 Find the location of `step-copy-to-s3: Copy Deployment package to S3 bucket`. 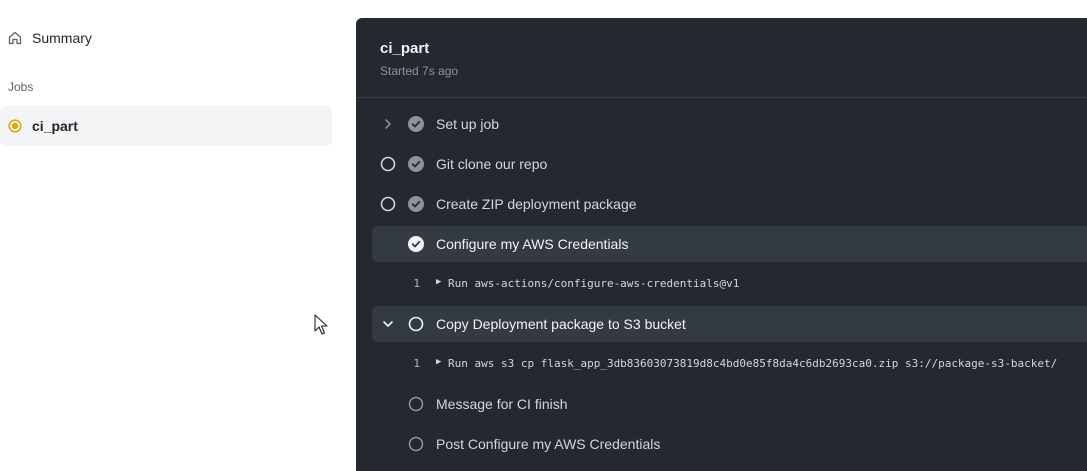

step-copy-to-s3: Copy Deployment package to S3 bucket is located at coordinates (729, 324).